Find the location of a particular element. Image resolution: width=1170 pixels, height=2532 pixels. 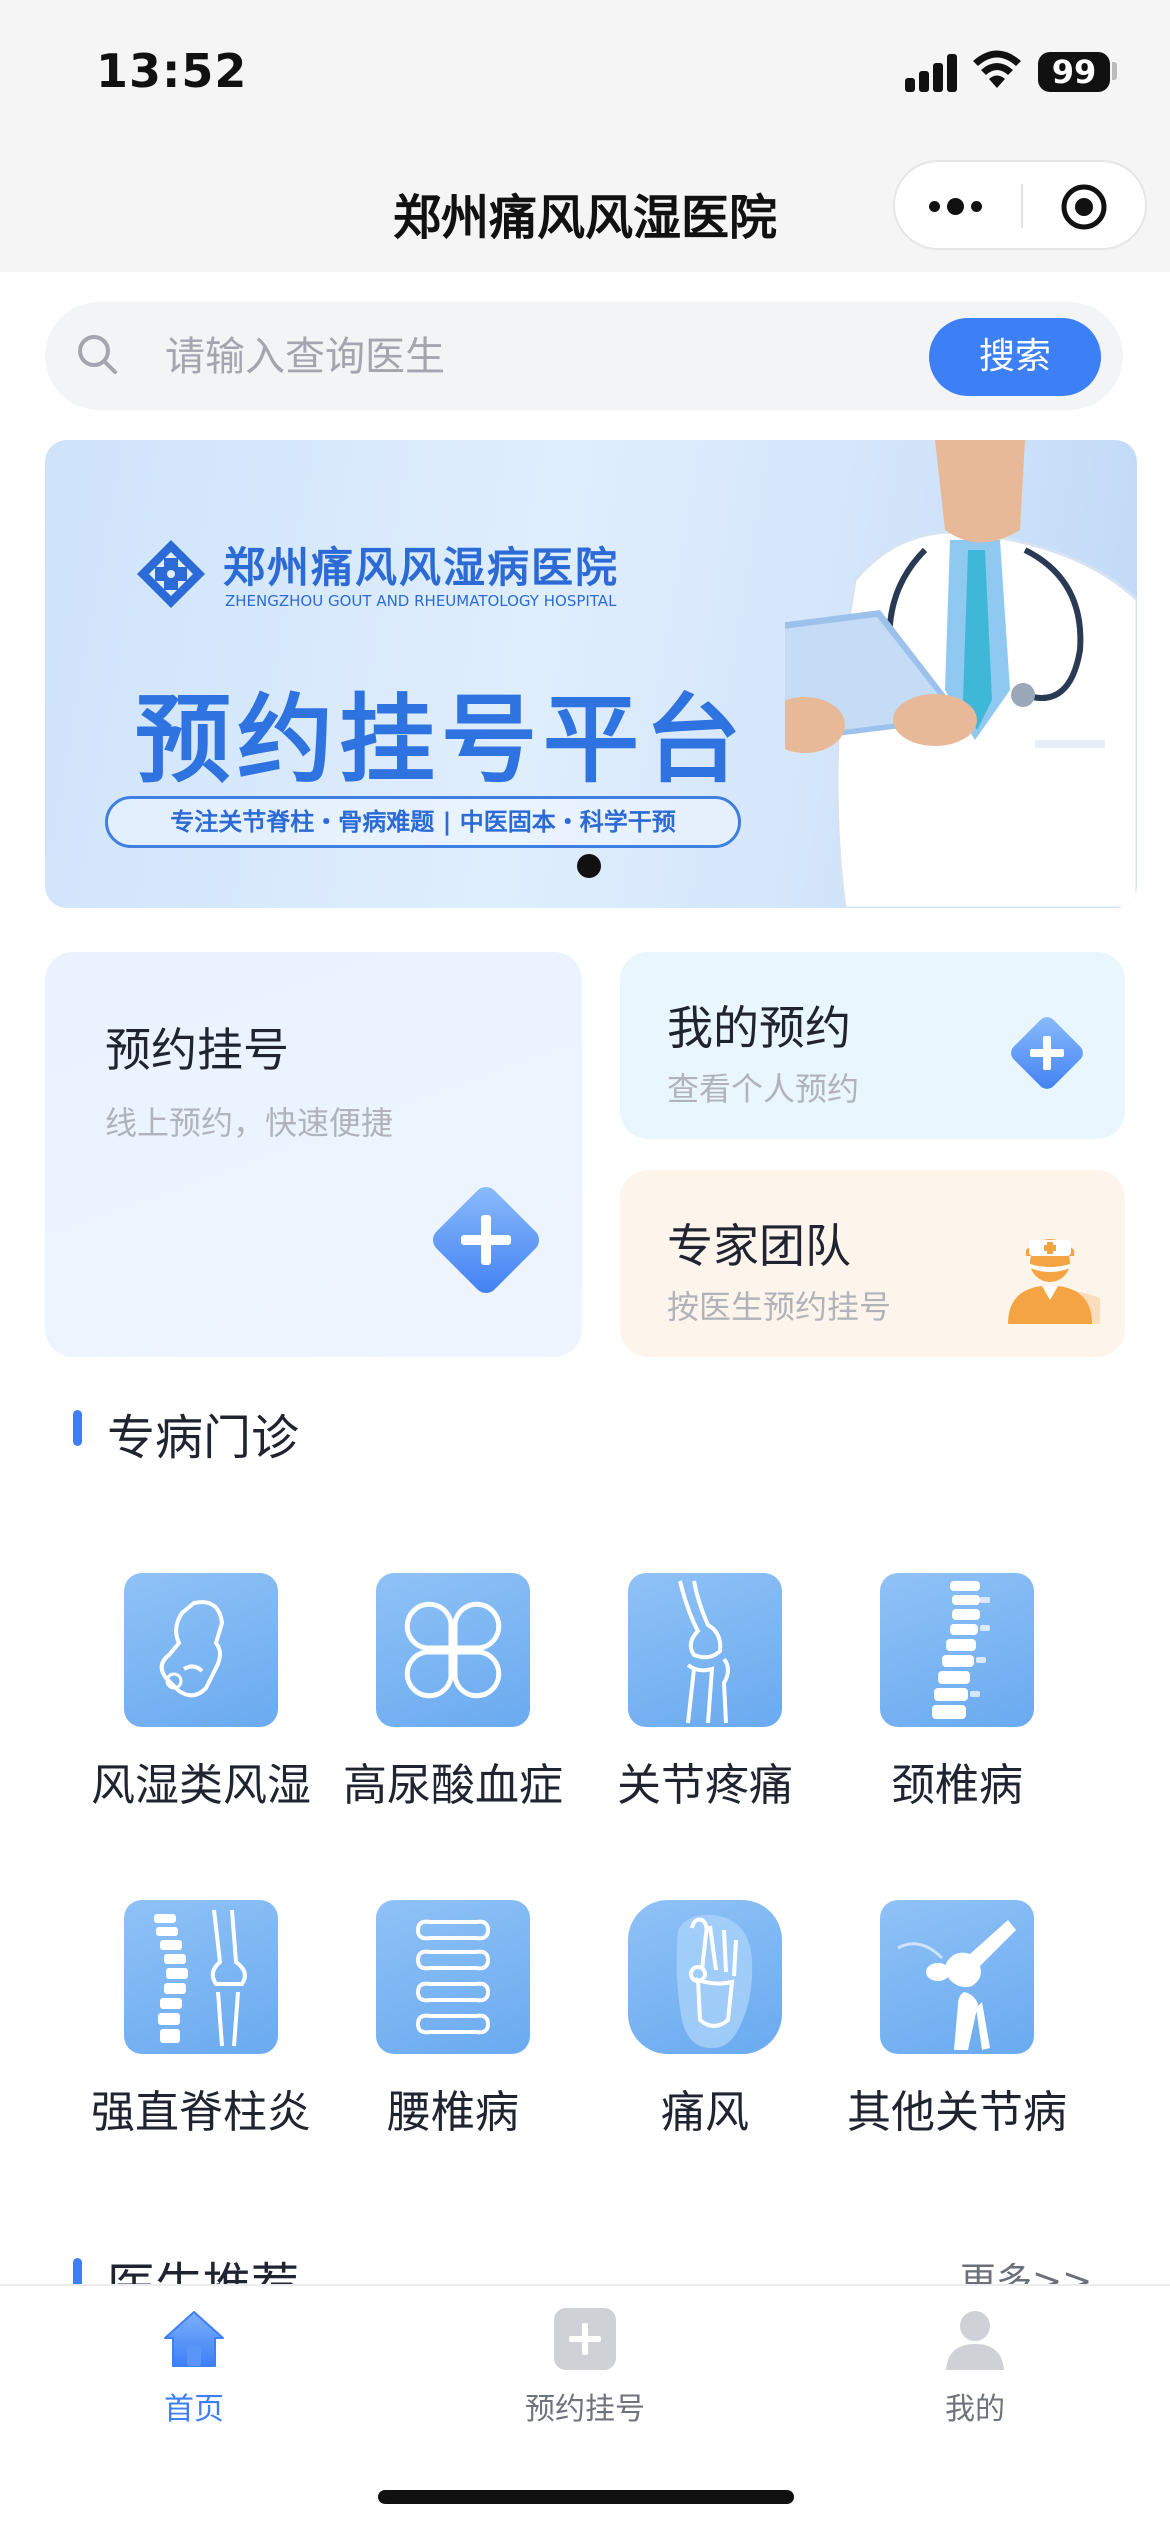

specialty-item: 颈椎病 is located at coordinates (957, 1693).